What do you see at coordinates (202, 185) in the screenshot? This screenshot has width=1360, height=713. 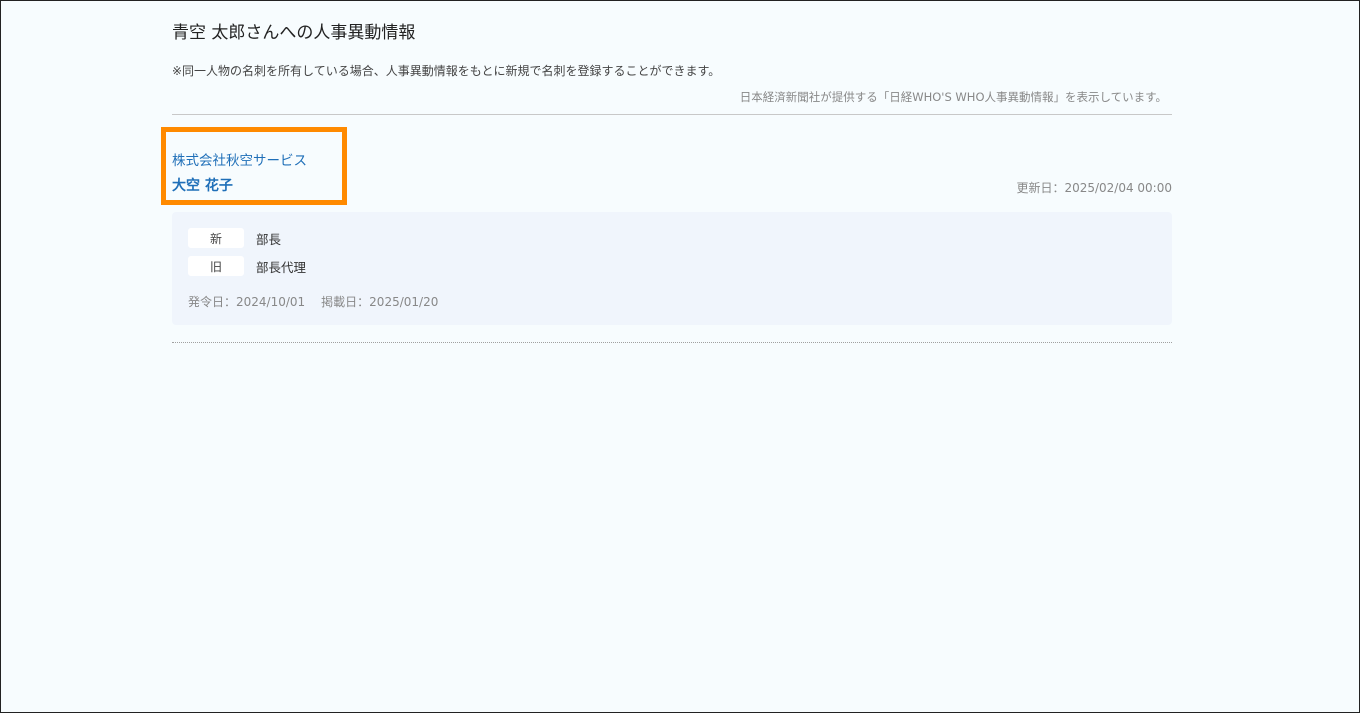 I see `person-name-link: 大空 花子` at bounding box center [202, 185].